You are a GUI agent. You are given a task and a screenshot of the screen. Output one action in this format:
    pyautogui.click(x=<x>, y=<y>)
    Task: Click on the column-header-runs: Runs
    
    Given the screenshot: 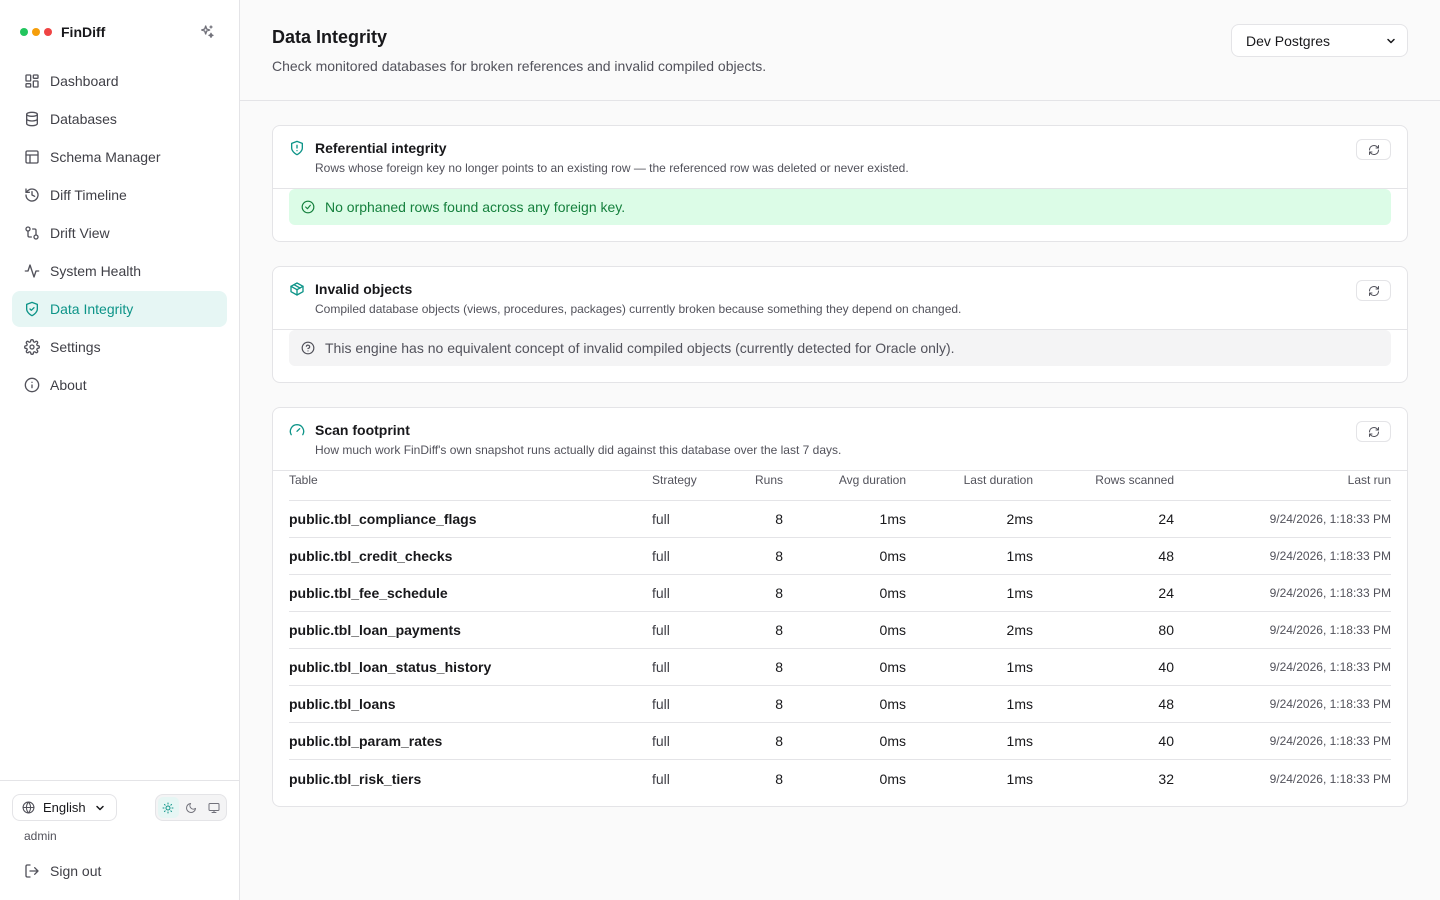 What is the action you would take?
    pyautogui.click(x=769, y=480)
    